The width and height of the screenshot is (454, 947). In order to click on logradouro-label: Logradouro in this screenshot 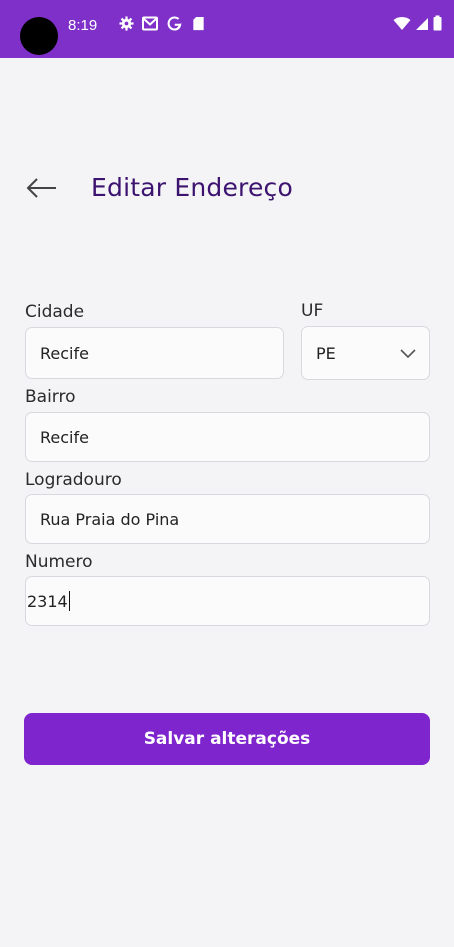, I will do `click(73, 480)`.